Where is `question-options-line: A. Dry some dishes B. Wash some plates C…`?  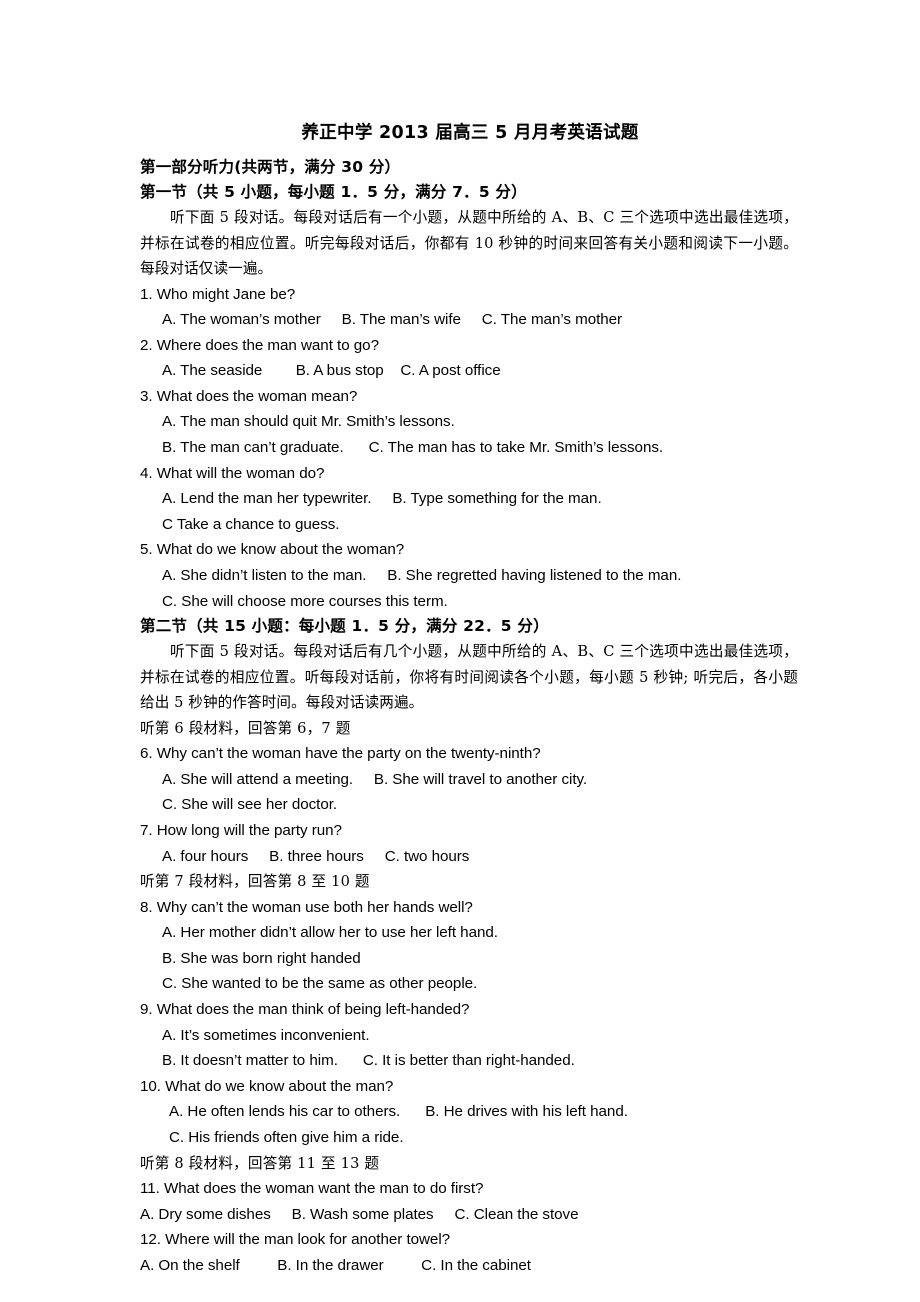 question-options-line: A. Dry some dishes B. Wash some plates C… is located at coordinates (359, 1214).